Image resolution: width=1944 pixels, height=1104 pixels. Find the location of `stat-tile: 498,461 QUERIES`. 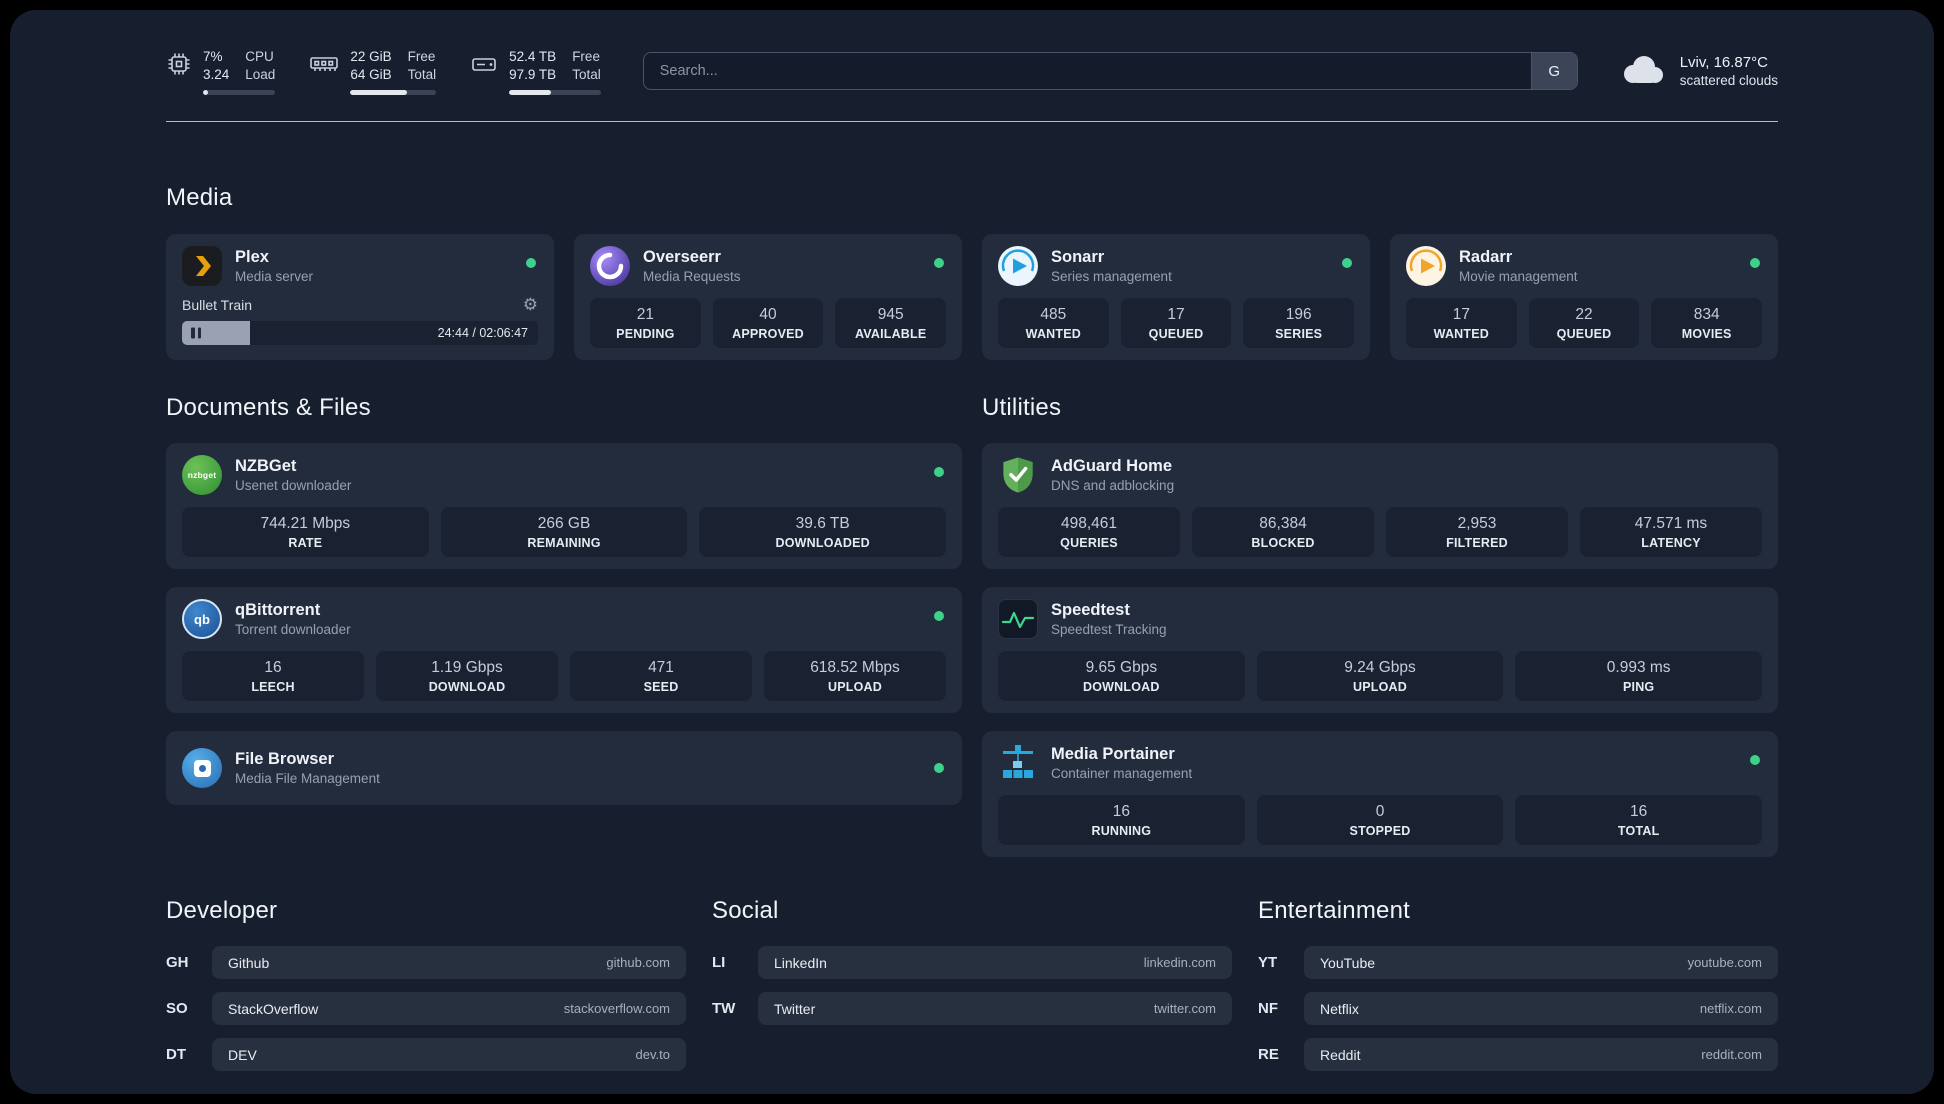

stat-tile: 498,461 QUERIES is located at coordinates (1089, 532).